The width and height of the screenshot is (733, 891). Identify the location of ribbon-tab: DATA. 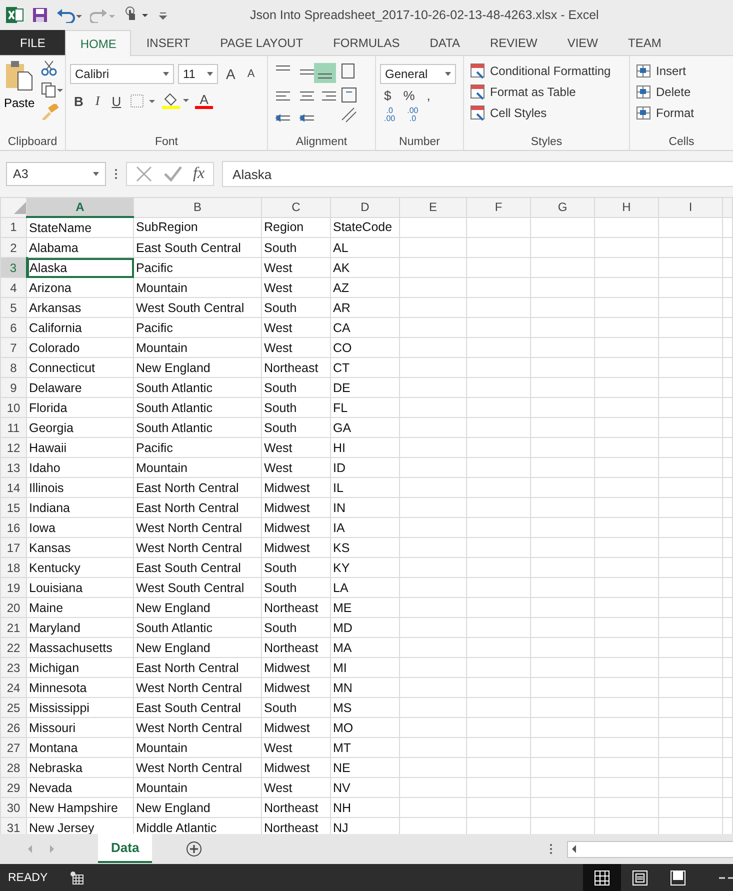
(444, 42).